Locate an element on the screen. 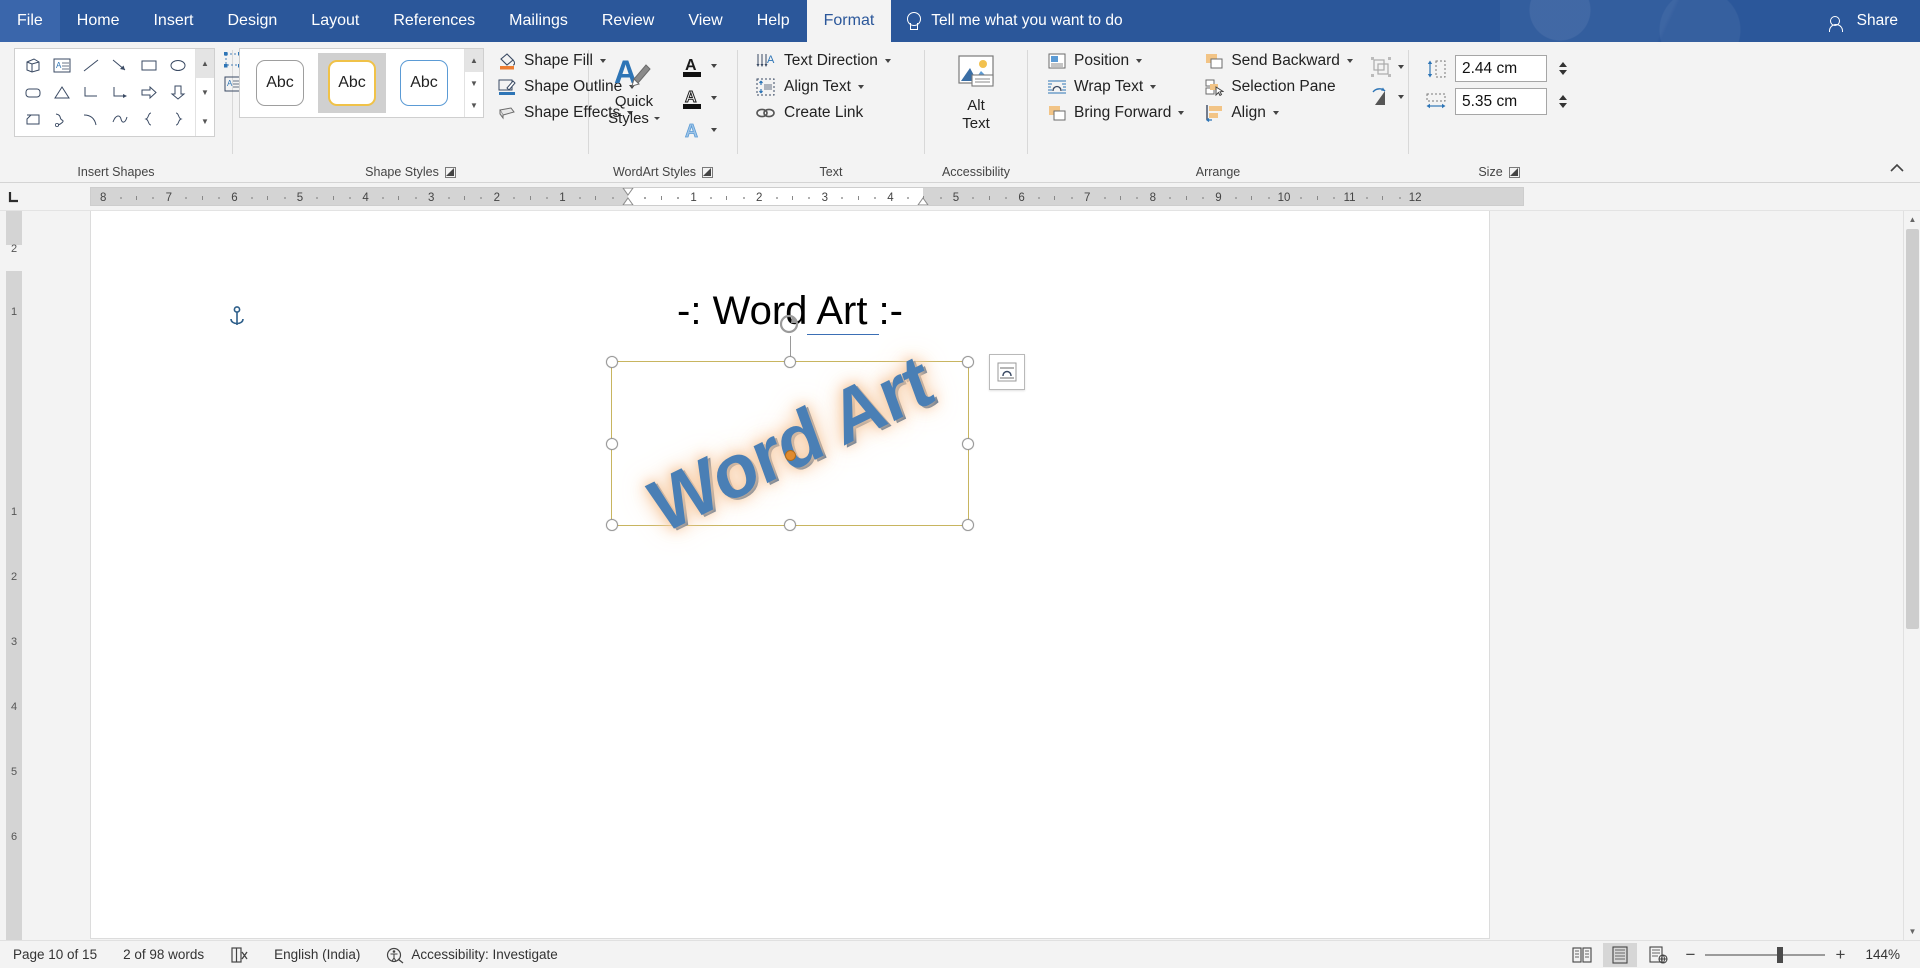  share-button: Share is located at coordinates (1863, 21).